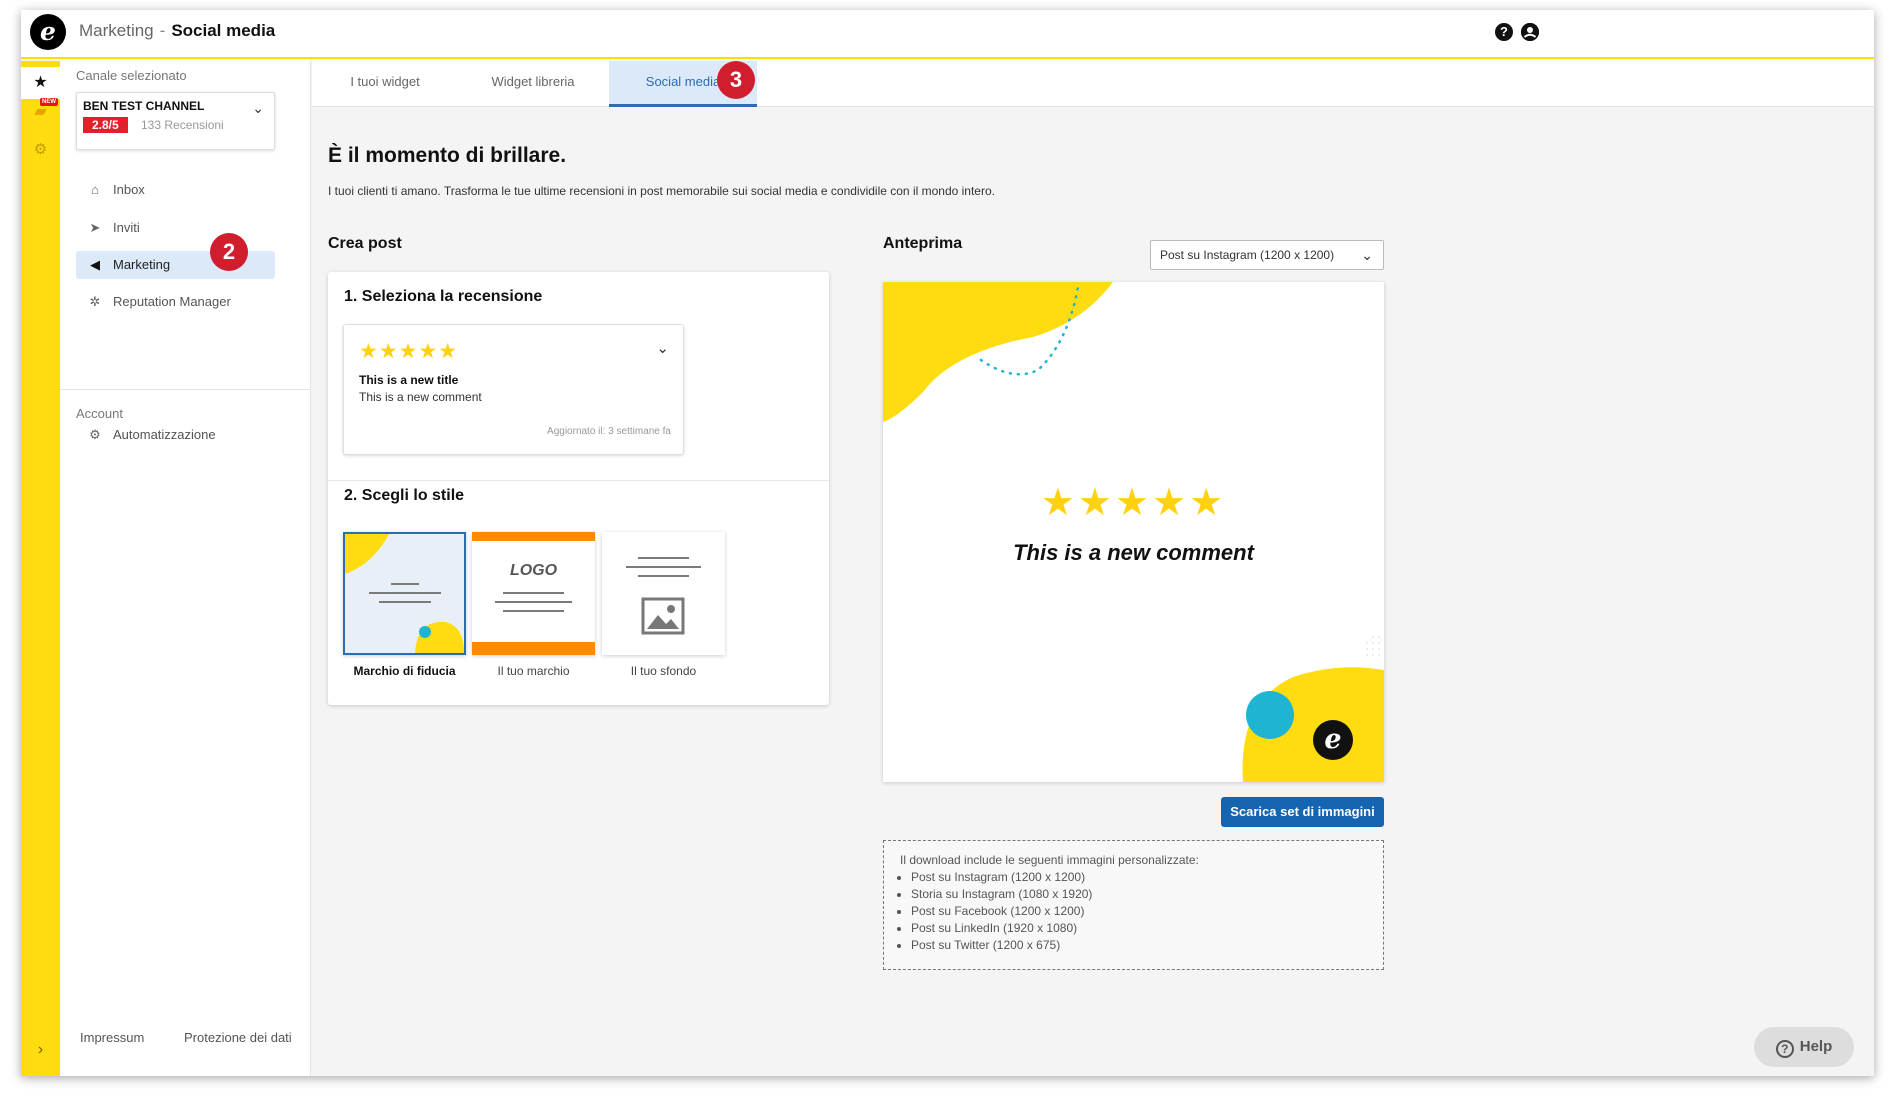  I want to click on sidebar-item-label: Inbox, so click(129, 189).